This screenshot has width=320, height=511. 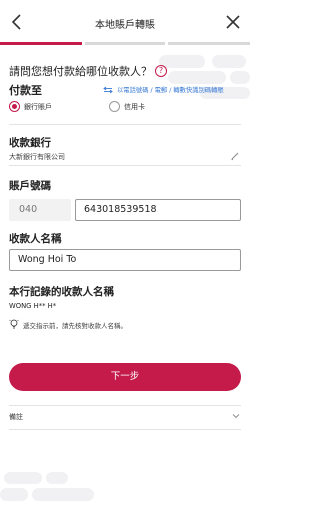 I want to click on radio-unselected-indicator, so click(x=114, y=106).